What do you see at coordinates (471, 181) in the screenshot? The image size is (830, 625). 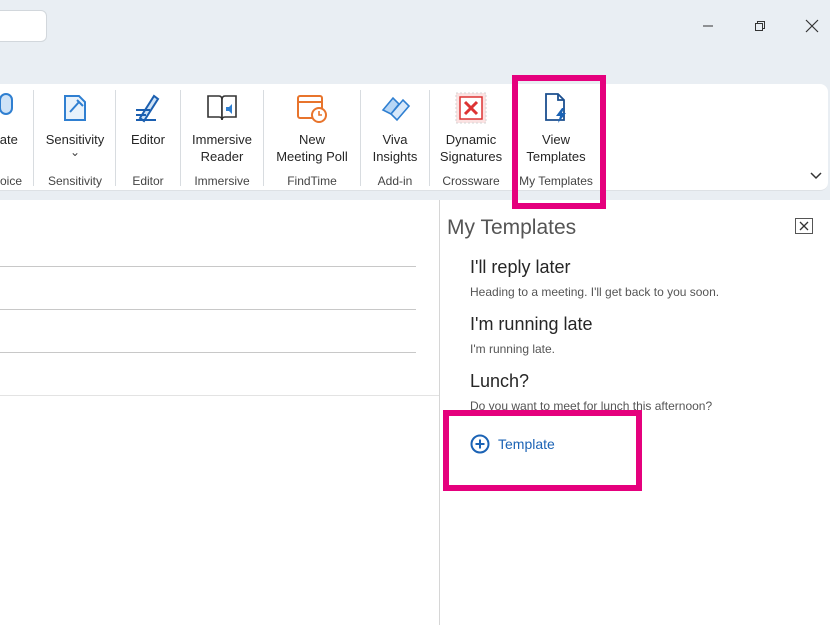 I see `crossware-group-label: Crossware` at bounding box center [471, 181].